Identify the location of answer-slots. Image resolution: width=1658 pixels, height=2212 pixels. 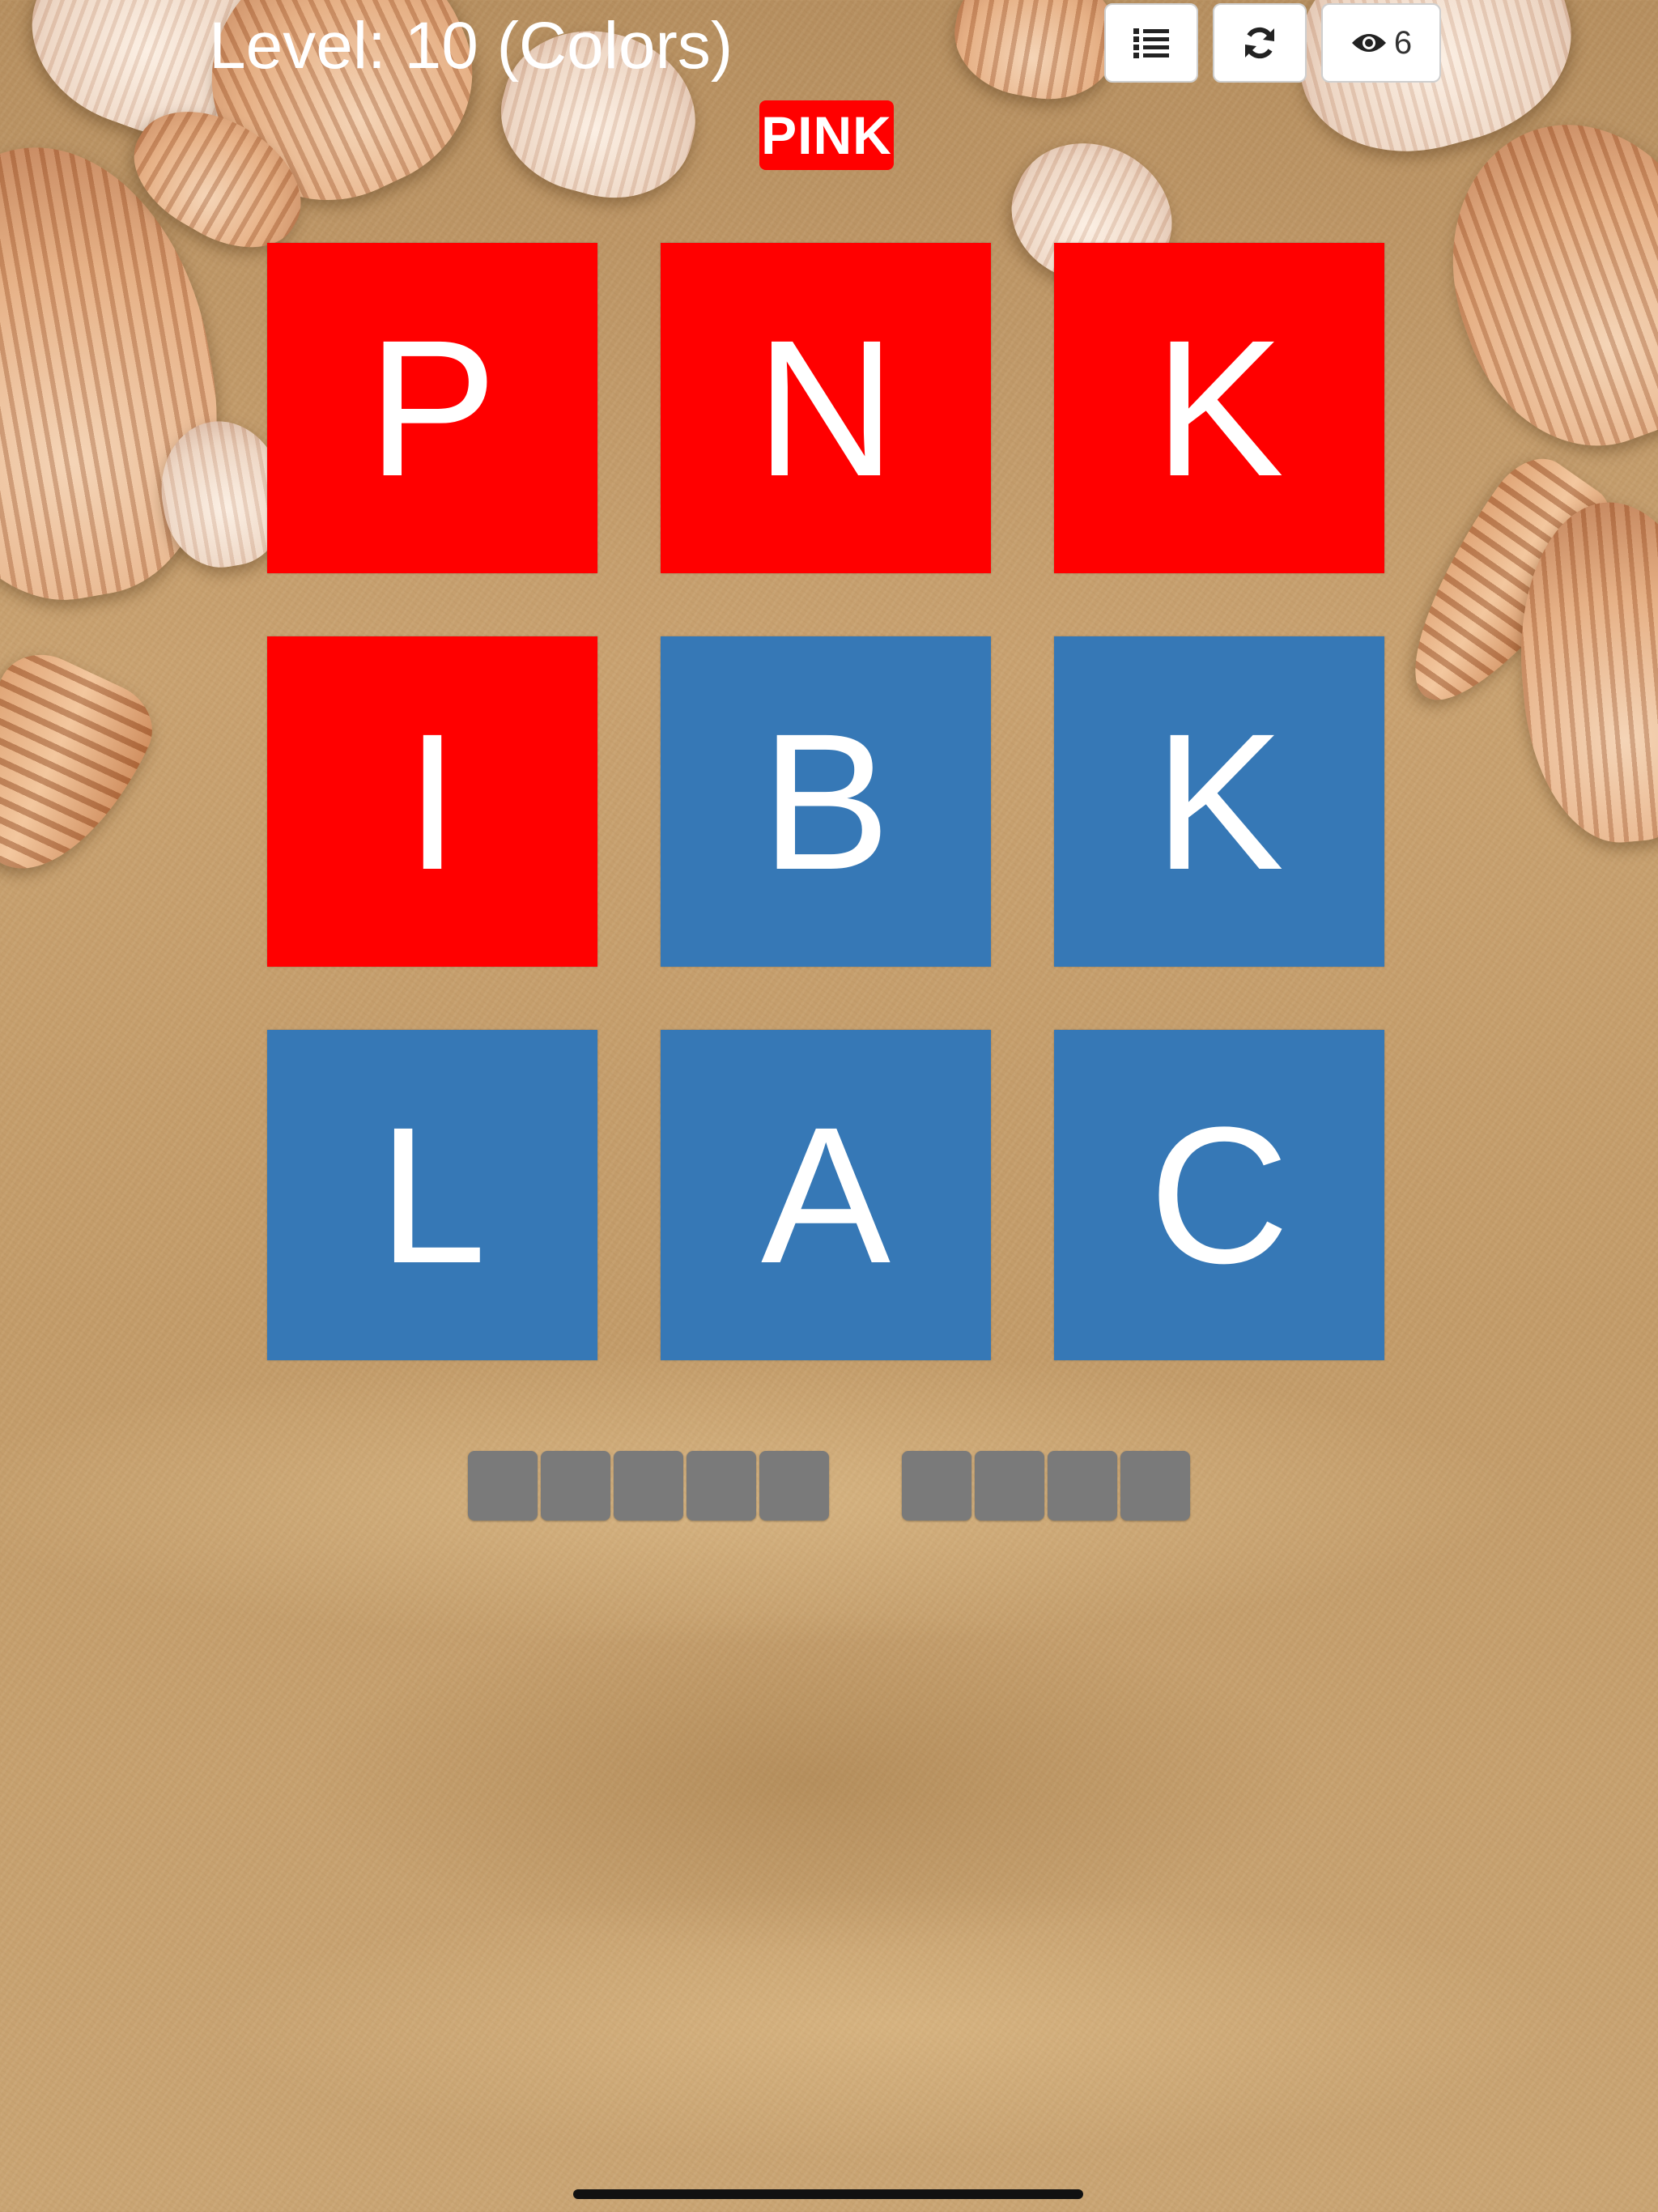
(829, 1487).